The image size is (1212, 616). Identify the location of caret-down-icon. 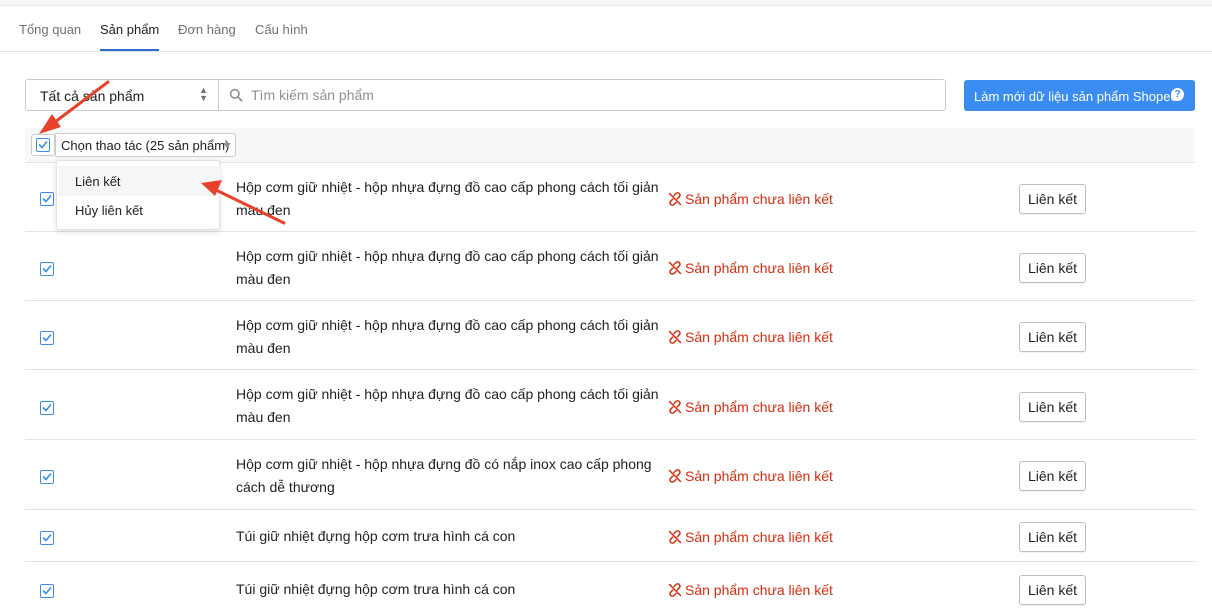
(227, 145).